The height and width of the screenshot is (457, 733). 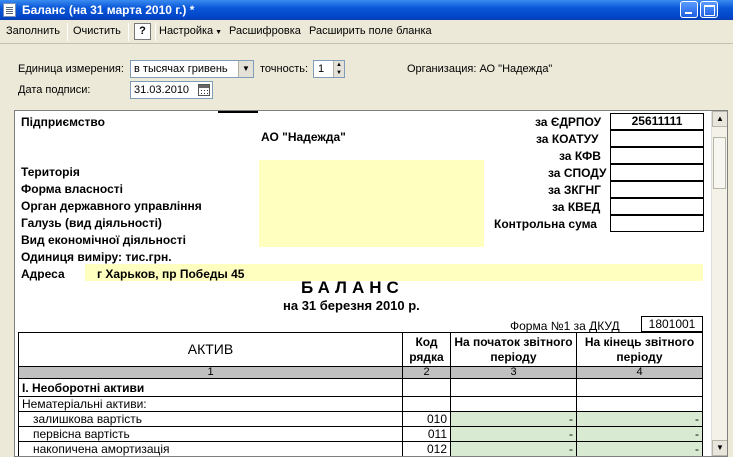 I want to click on signature-date-field: 31.03.2010, so click(x=171, y=90).